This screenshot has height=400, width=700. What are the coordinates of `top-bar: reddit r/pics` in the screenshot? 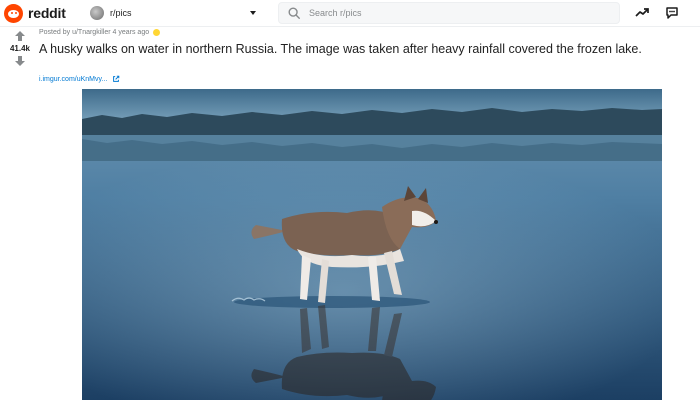 It's located at (350, 13).